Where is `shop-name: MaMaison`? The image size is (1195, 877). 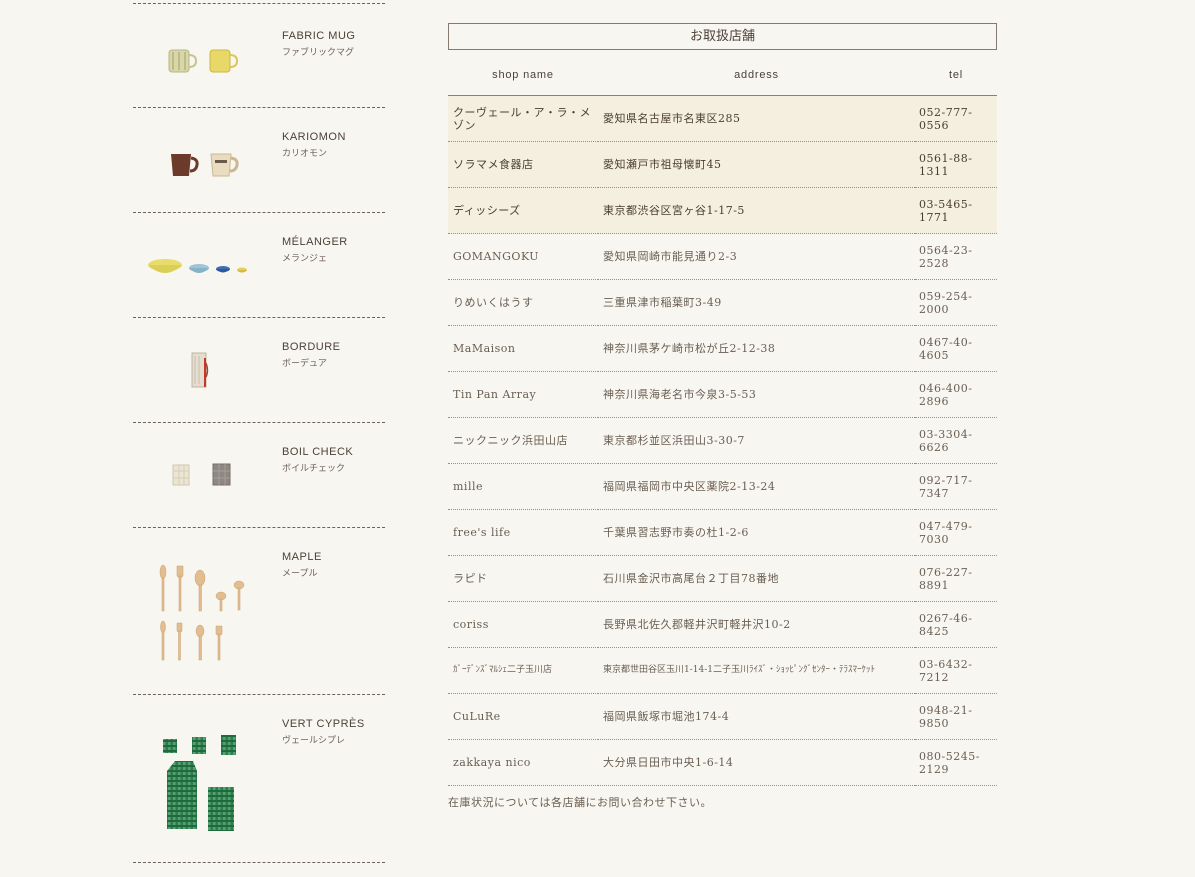 shop-name: MaMaison is located at coordinates (523, 348).